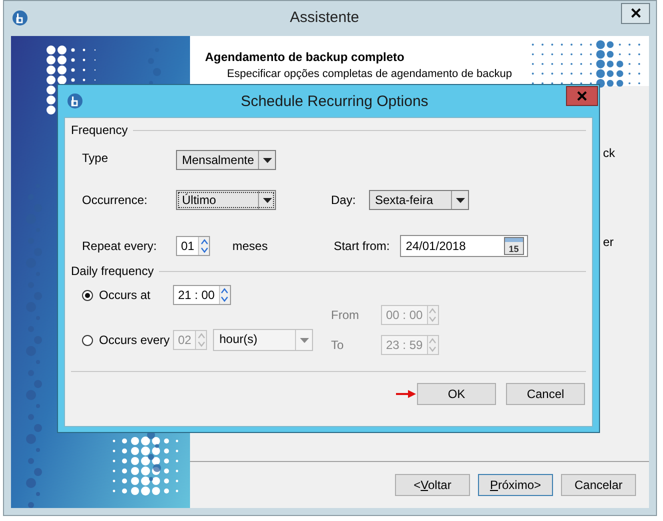 The image size is (663, 521). Describe the element at coordinates (193, 246) in the screenshot. I see `number-spinner: 01` at that location.